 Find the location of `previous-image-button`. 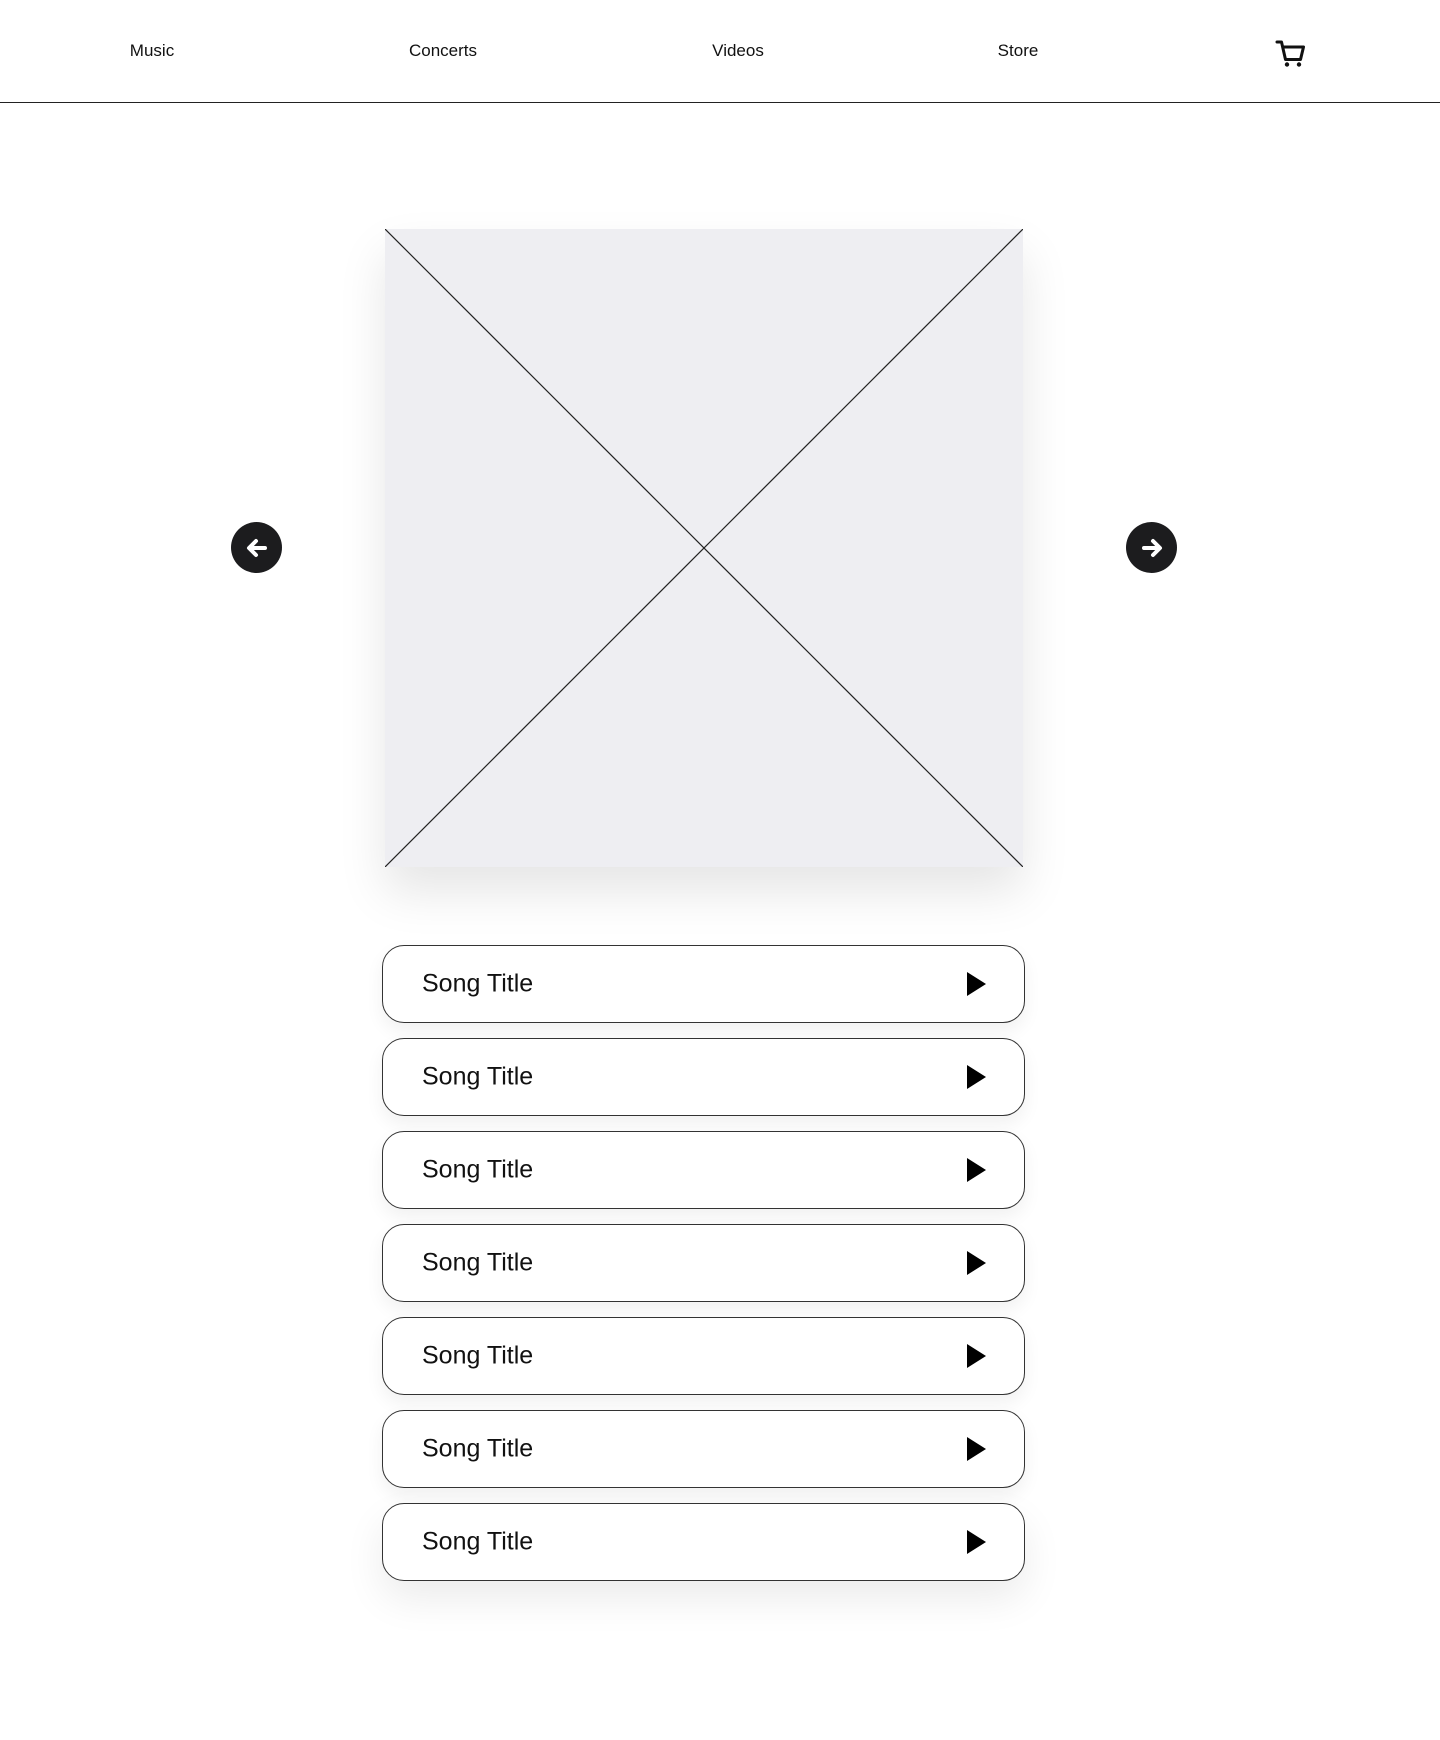

previous-image-button is located at coordinates (256, 547).